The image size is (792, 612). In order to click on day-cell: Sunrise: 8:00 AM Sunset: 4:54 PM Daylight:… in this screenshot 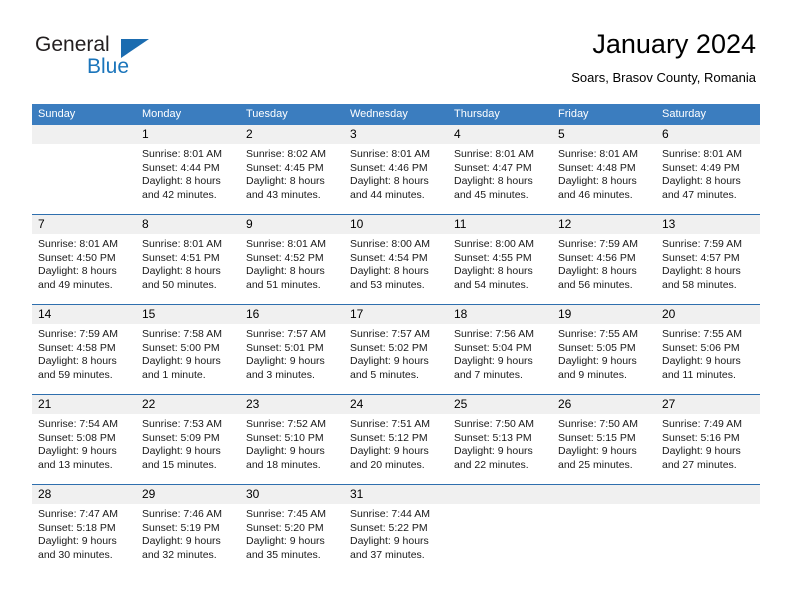, I will do `click(396, 269)`.